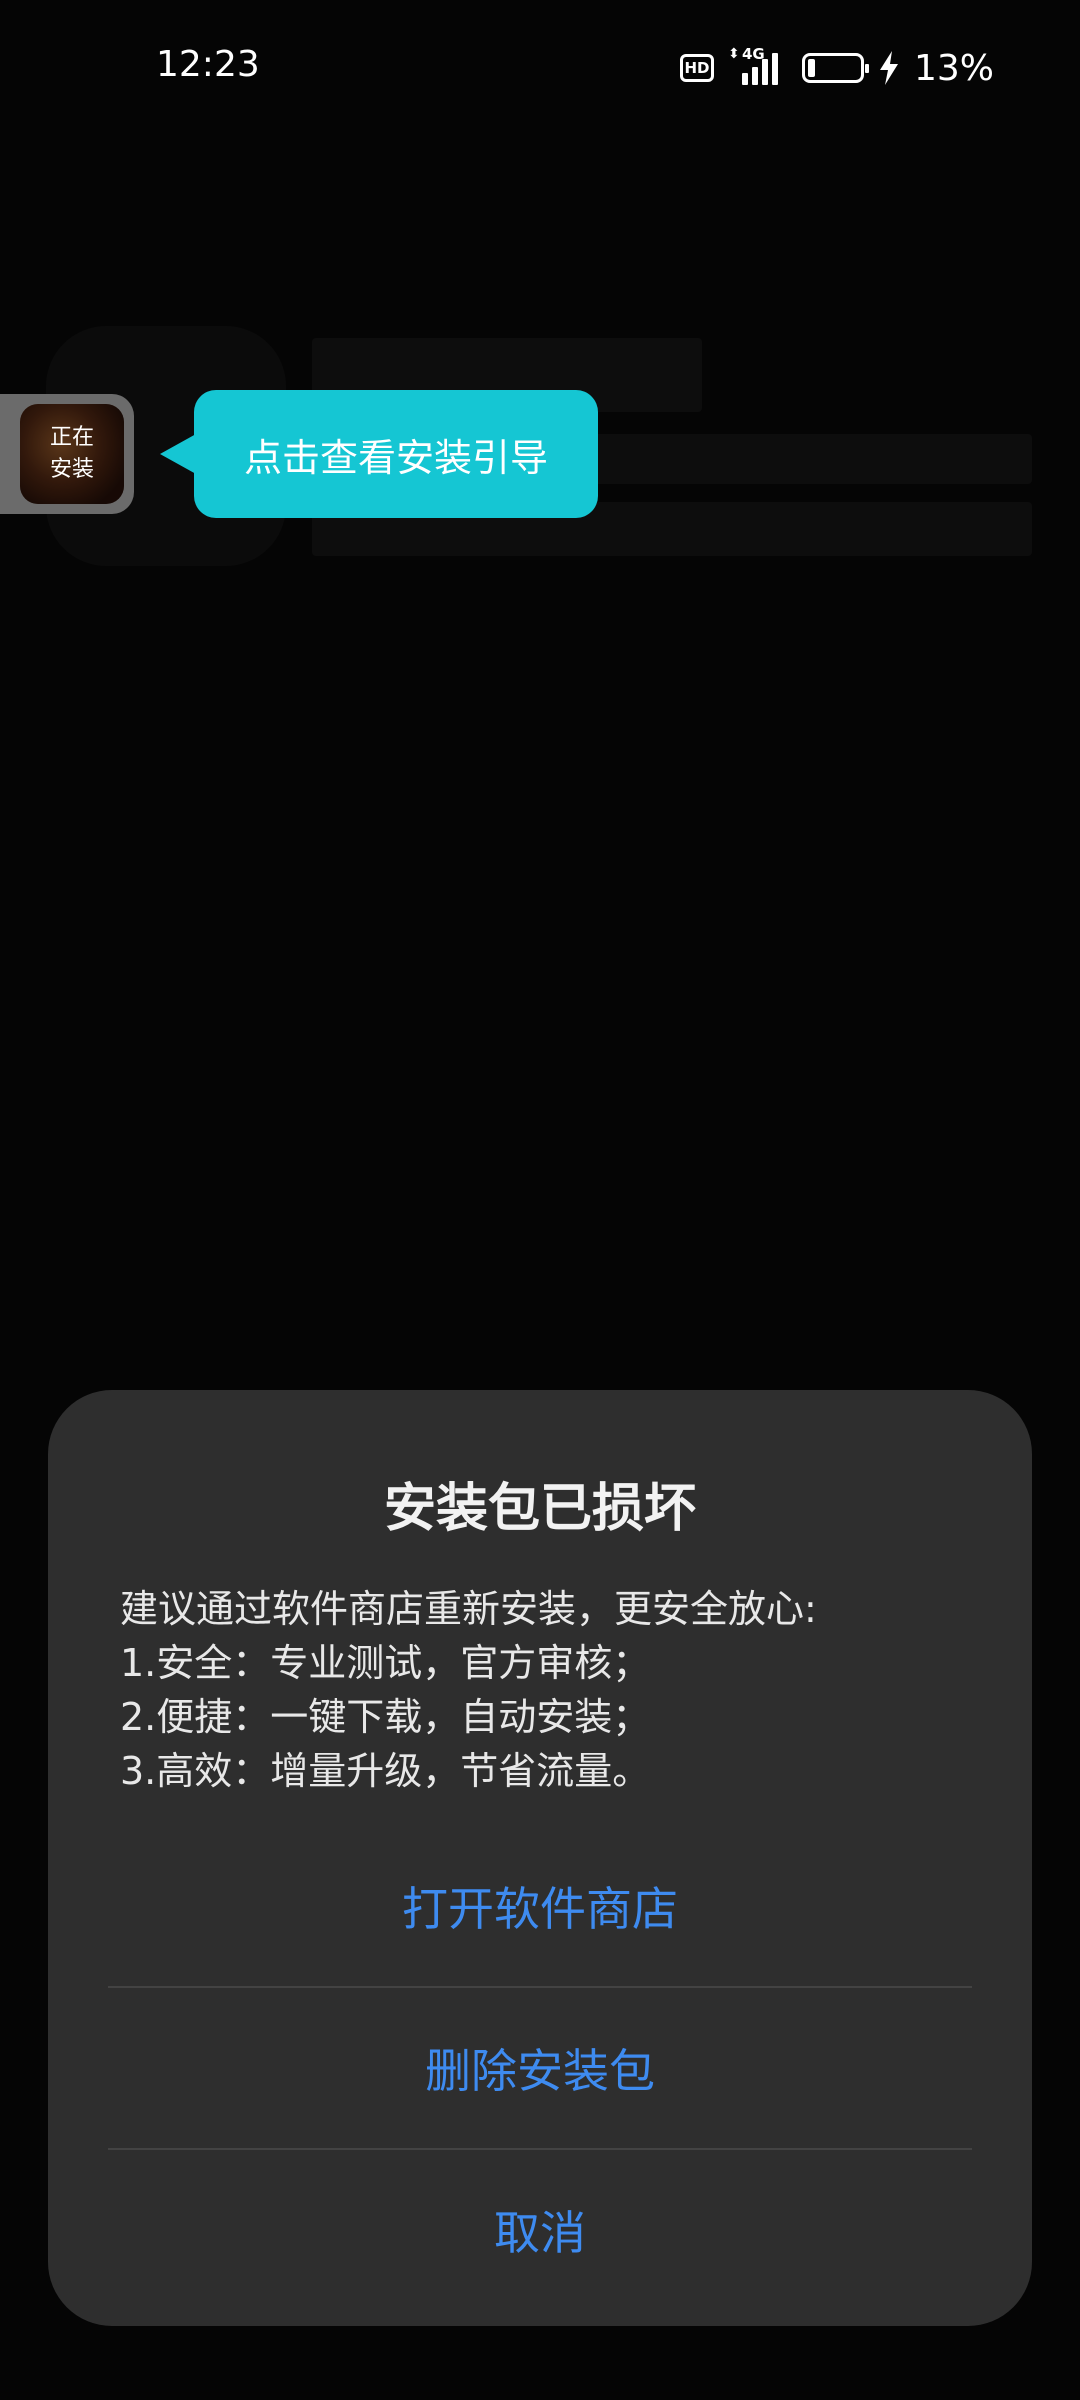 The image size is (1080, 2400). Describe the element at coordinates (208, 64) in the screenshot. I see `status-time: 12:23` at that location.